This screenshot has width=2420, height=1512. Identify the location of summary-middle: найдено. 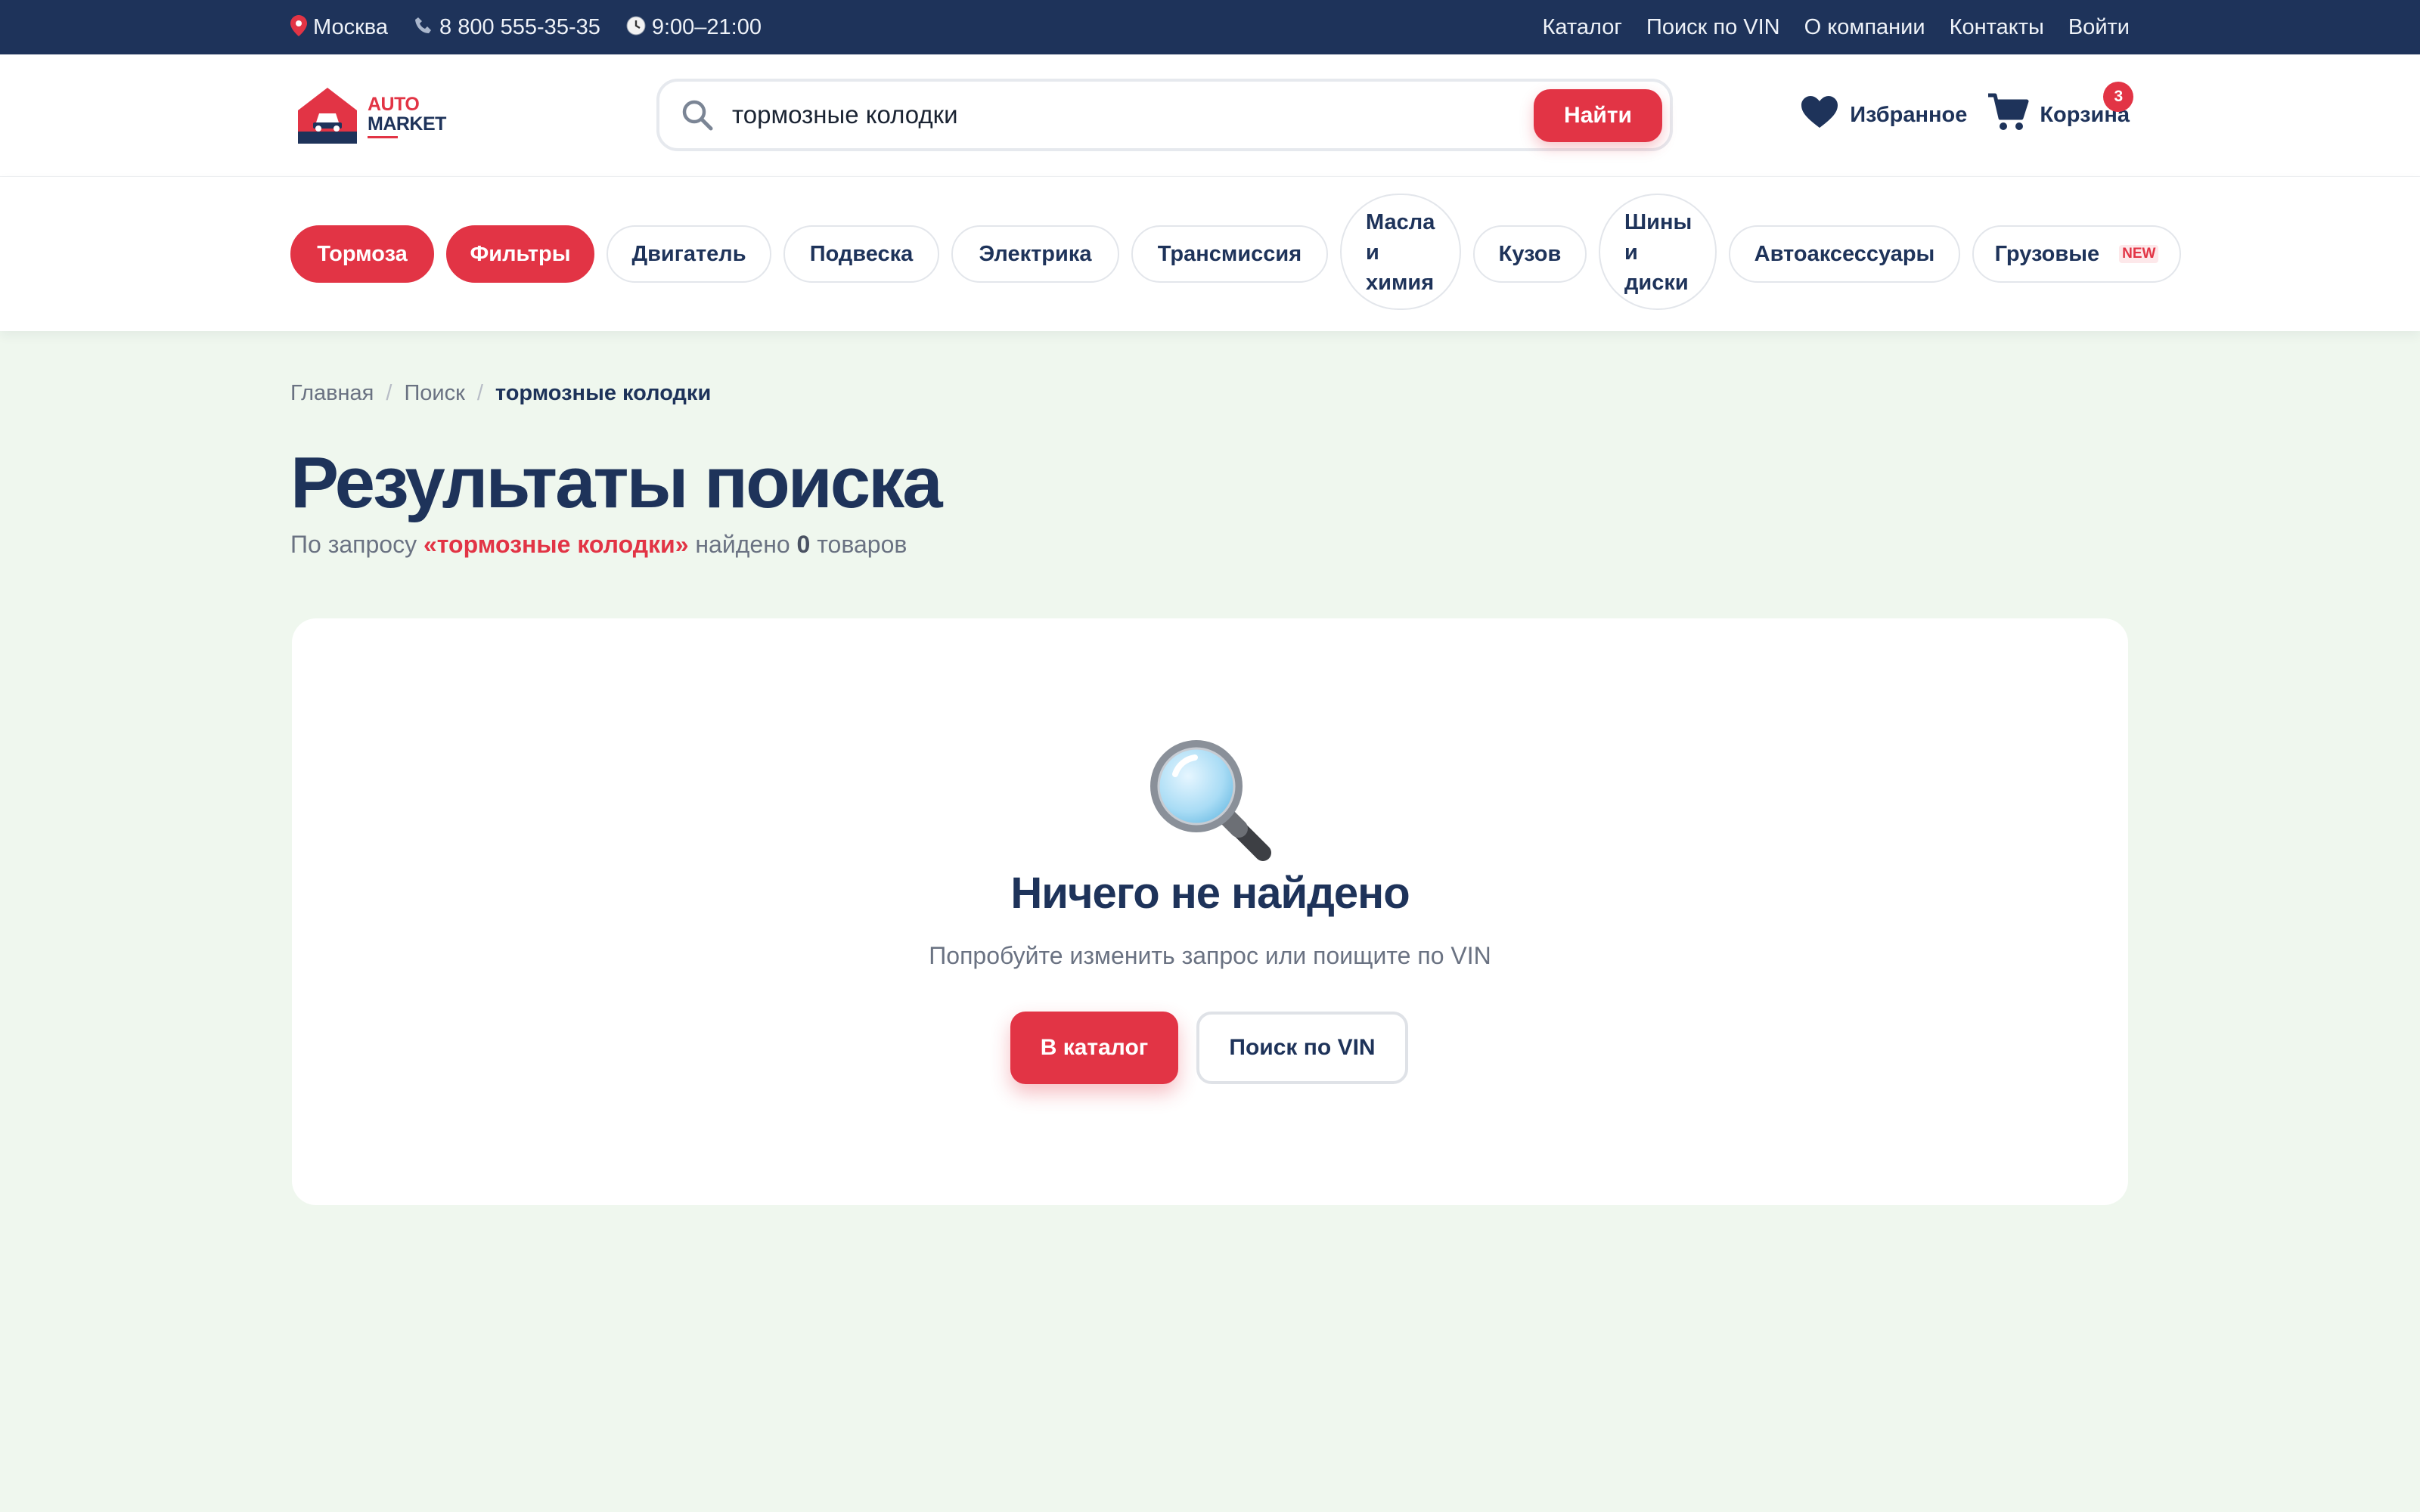
(742, 544).